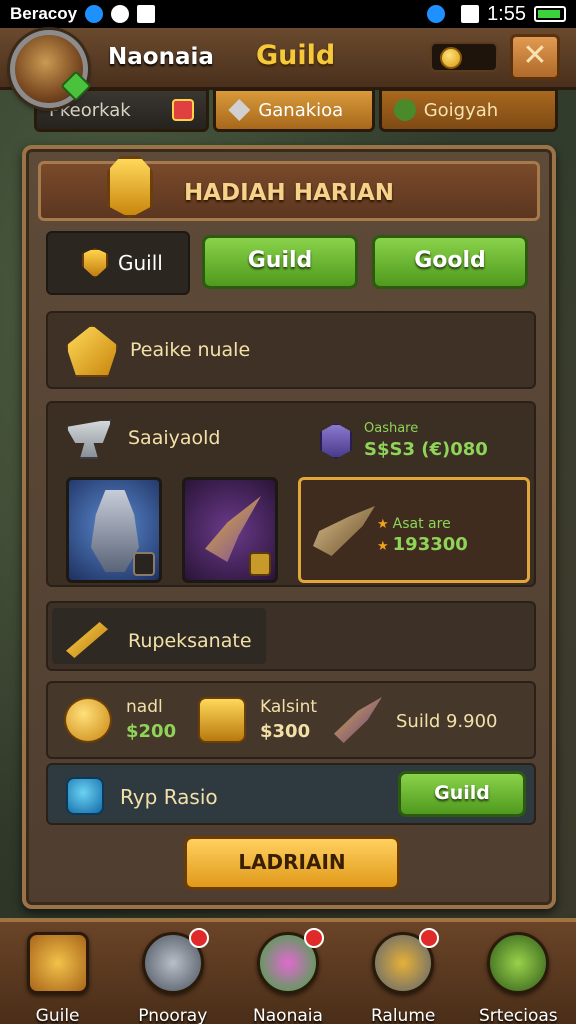 The image size is (576, 1024). Describe the element at coordinates (88, 720) in the screenshot. I see `gold-coin-icon` at that location.